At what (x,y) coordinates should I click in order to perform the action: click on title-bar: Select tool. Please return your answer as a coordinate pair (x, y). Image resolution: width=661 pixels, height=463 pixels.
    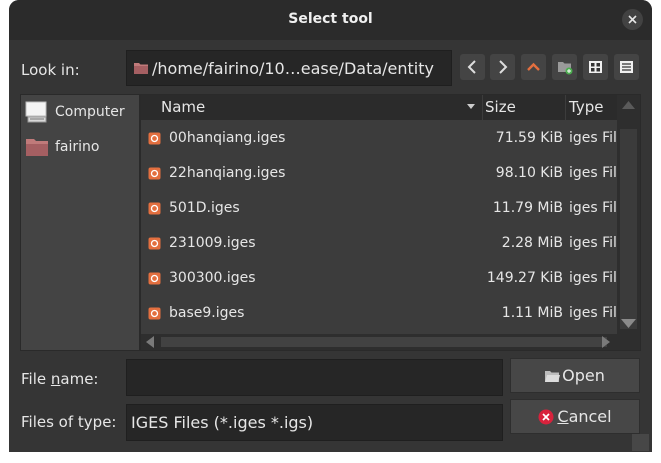
    Looking at the image, I should click on (330, 20).